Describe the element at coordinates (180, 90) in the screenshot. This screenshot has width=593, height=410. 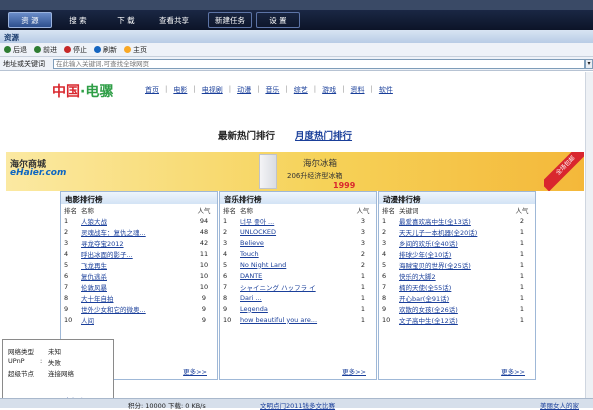
I see `menu-movie: 电影` at that location.